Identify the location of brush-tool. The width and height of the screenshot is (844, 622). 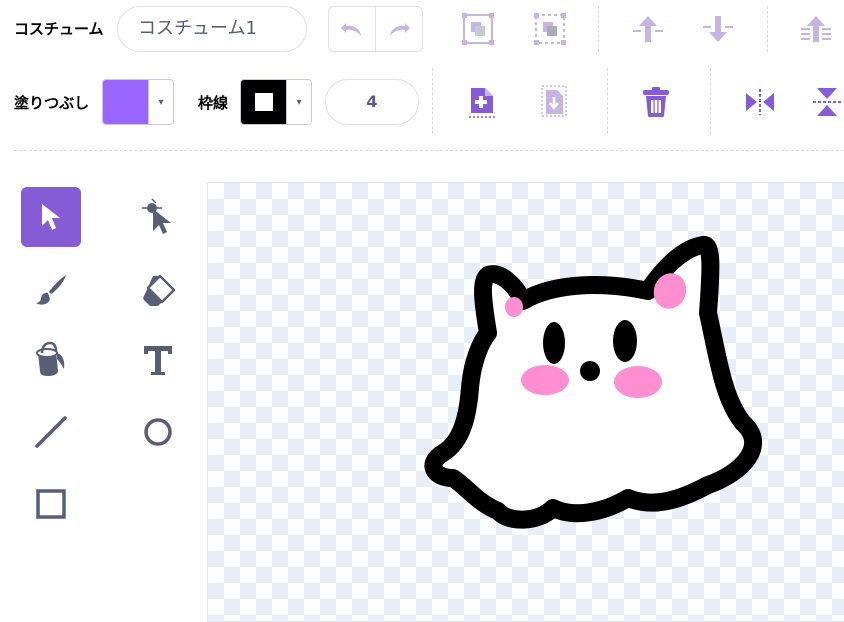
(51, 290).